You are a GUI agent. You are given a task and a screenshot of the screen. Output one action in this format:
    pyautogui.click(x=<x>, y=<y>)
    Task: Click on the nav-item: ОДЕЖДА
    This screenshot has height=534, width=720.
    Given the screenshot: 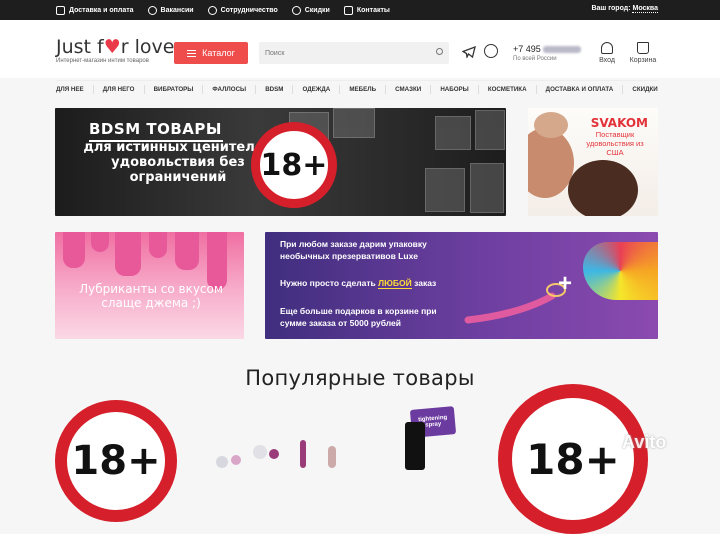 What is the action you would take?
    pyautogui.click(x=317, y=89)
    